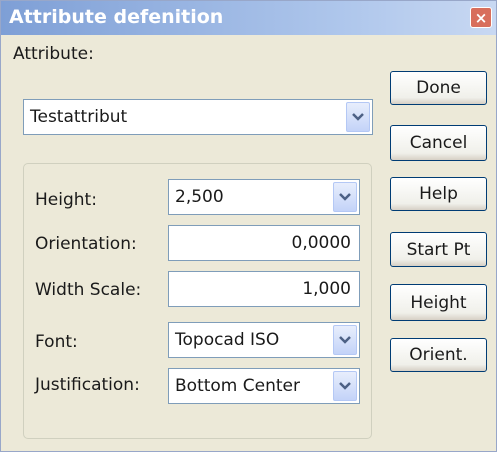 Image resolution: width=497 pixels, height=452 pixels. Describe the element at coordinates (53, 54) in the screenshot. I see `attribute-label: Attribute:` at that location.